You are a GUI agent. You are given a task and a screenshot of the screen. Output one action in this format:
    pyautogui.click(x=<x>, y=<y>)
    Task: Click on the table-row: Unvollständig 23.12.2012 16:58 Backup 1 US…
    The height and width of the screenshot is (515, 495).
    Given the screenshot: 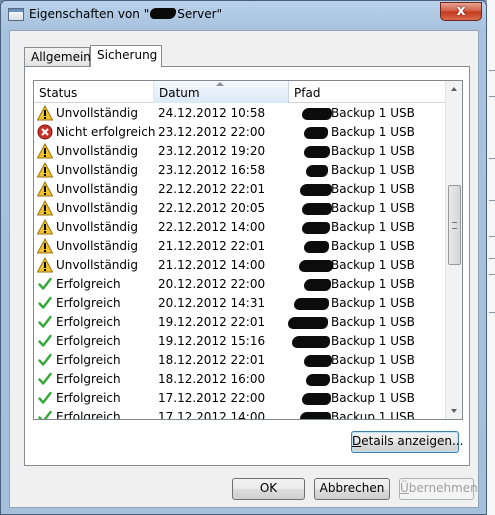 What is the action you would take?
    pyautogui.click(x=240, y=170)
    